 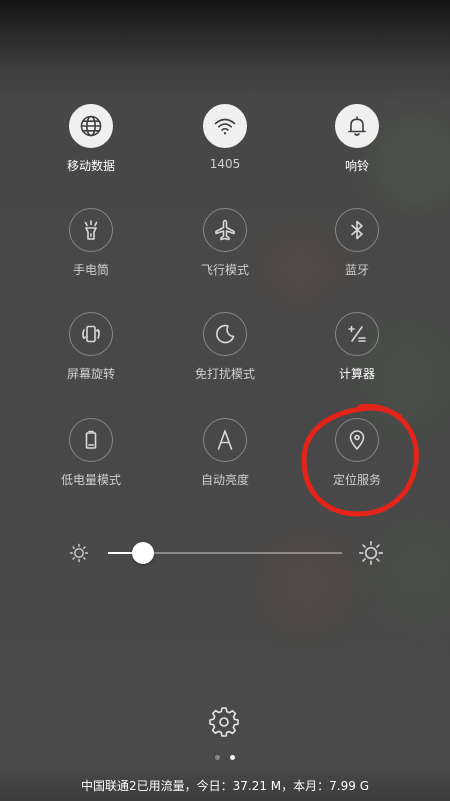 I want to click on page-indicator, so click(x=225, y=757).